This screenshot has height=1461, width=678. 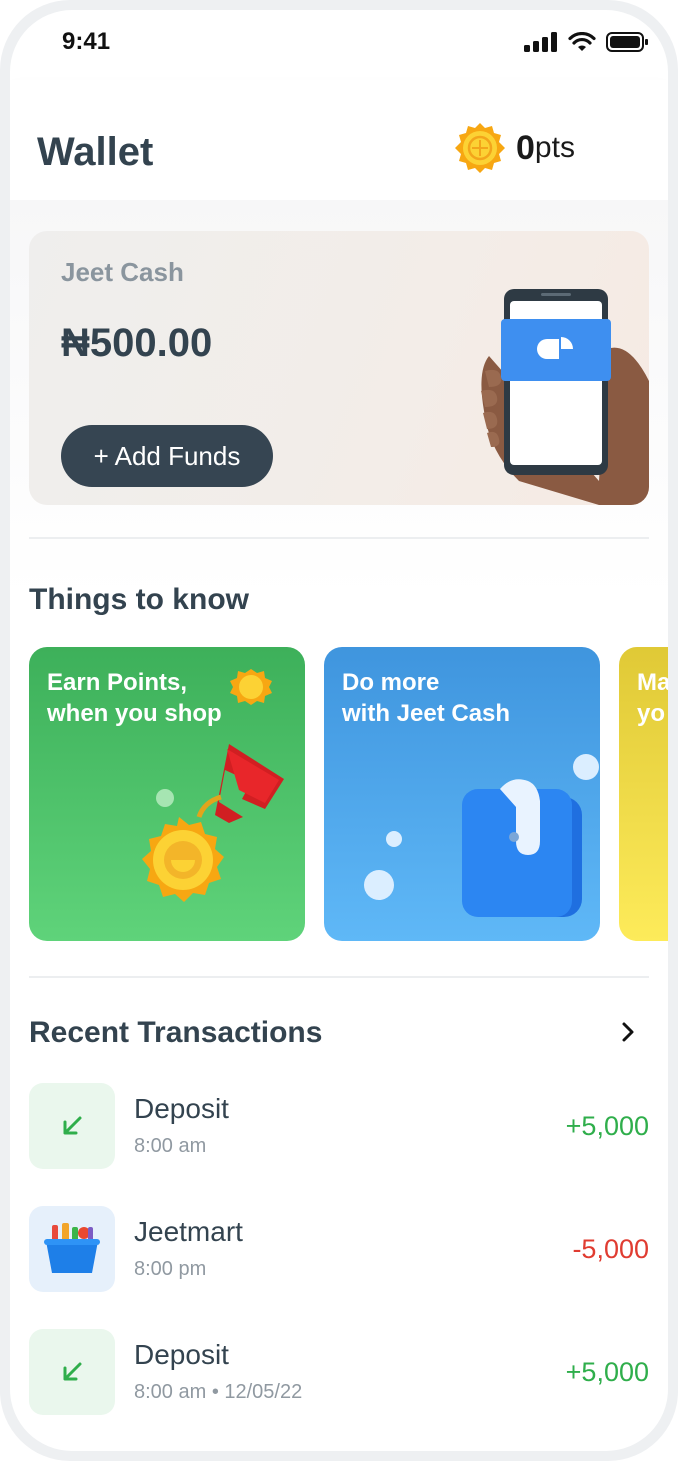 I want to click on wifi-icon, so click(x=582, y=41).